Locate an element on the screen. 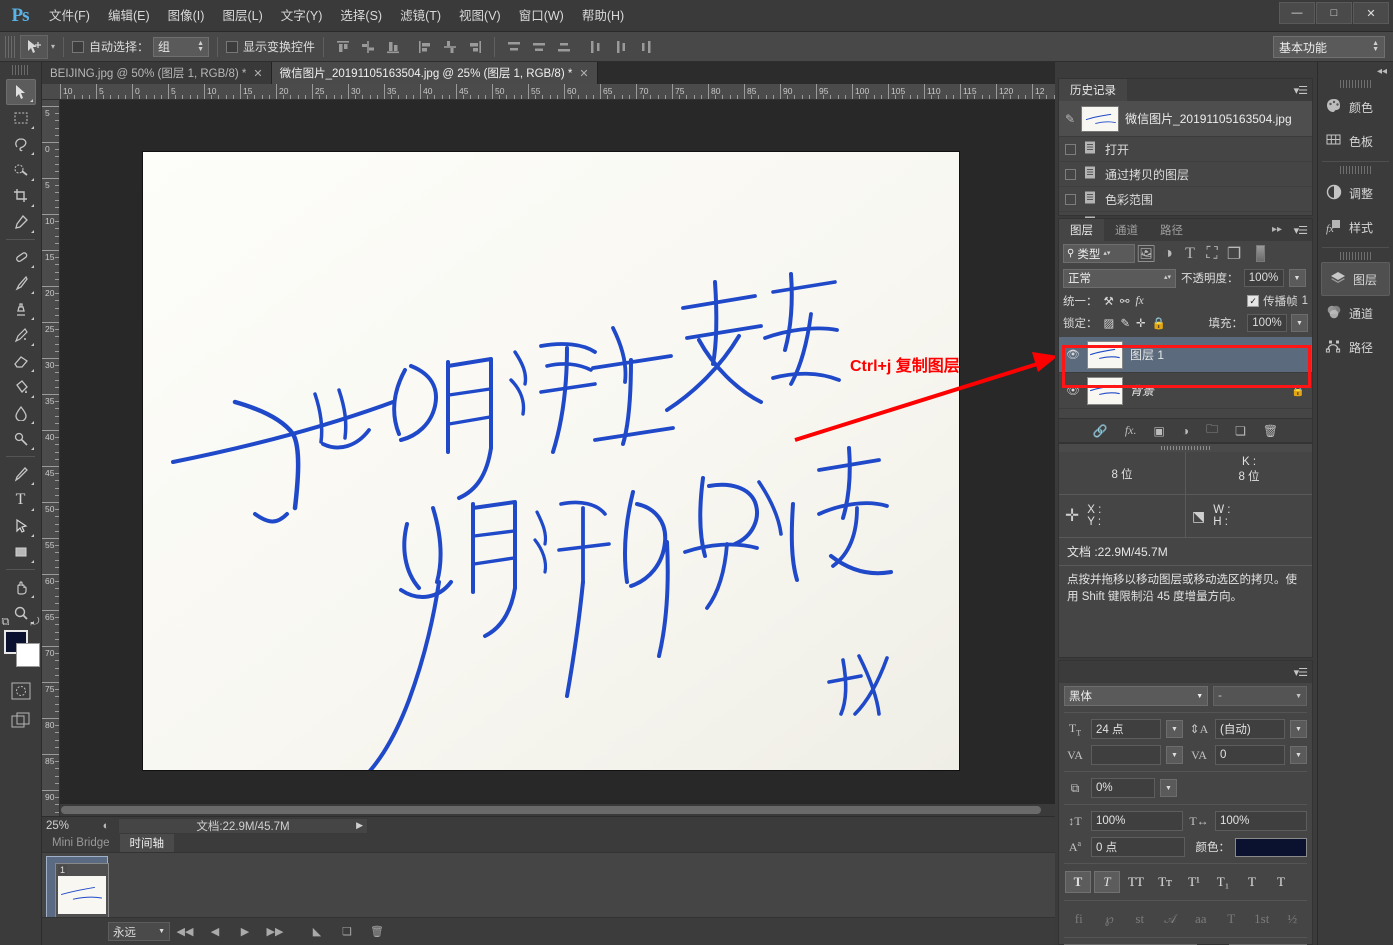  select-first-frame-button: ◀◀ is located at coordinates (185, 932).